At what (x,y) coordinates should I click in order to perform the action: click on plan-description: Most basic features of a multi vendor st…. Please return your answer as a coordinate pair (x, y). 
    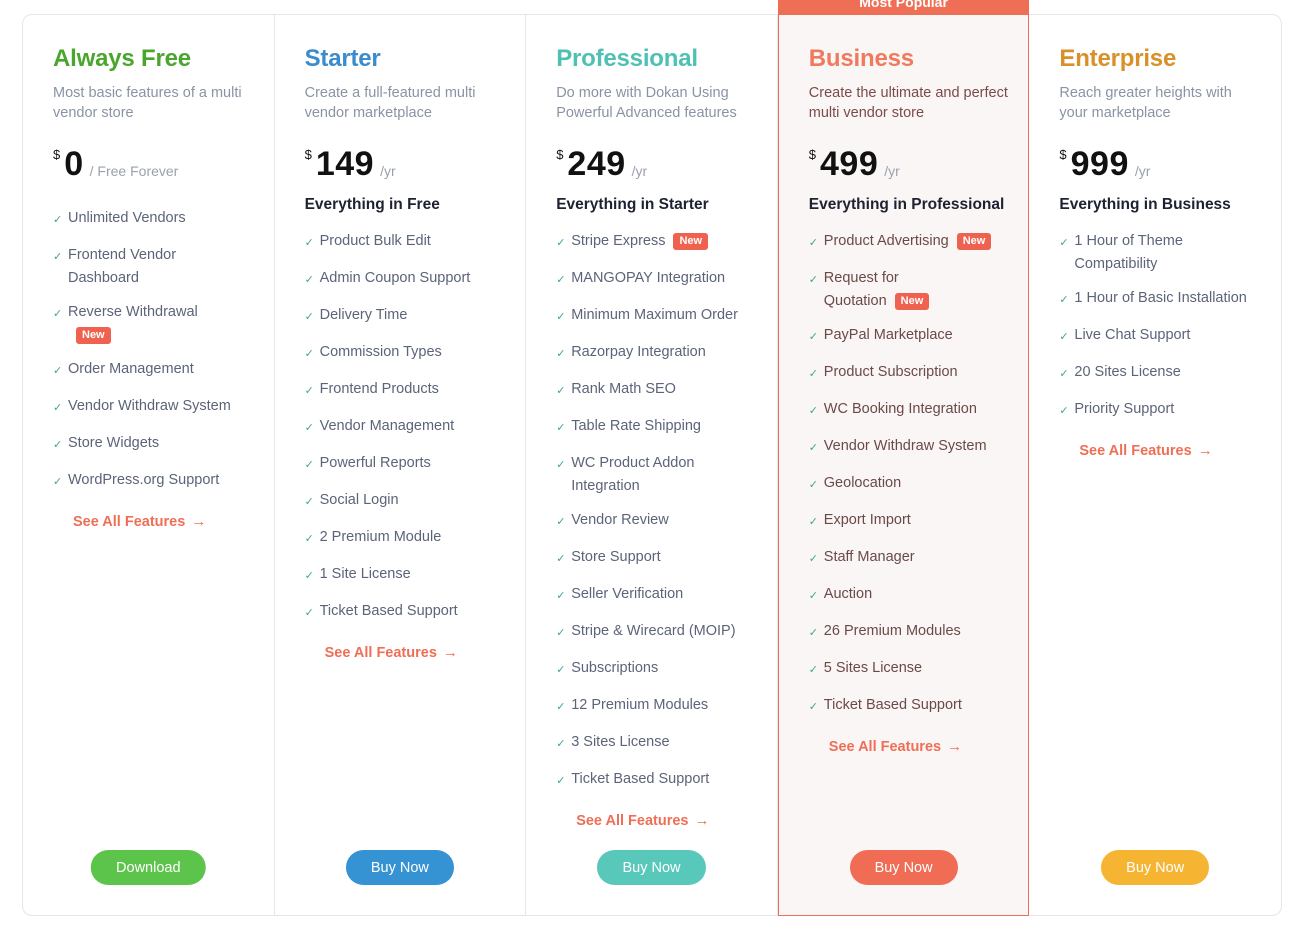
    Looking at the image, I should click on (147, 103).